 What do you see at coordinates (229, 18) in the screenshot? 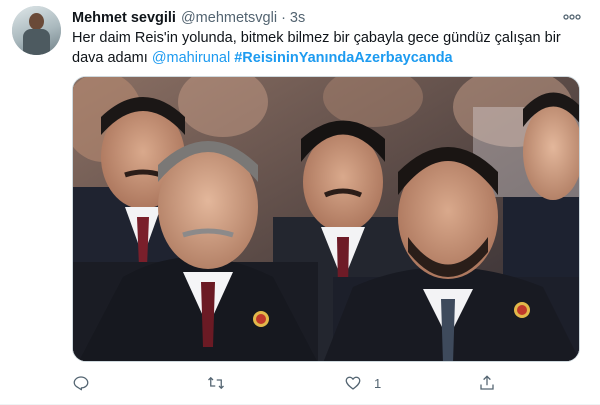
I see `author-handle: @mehmetsvgli` at bounding box center [229, 18].